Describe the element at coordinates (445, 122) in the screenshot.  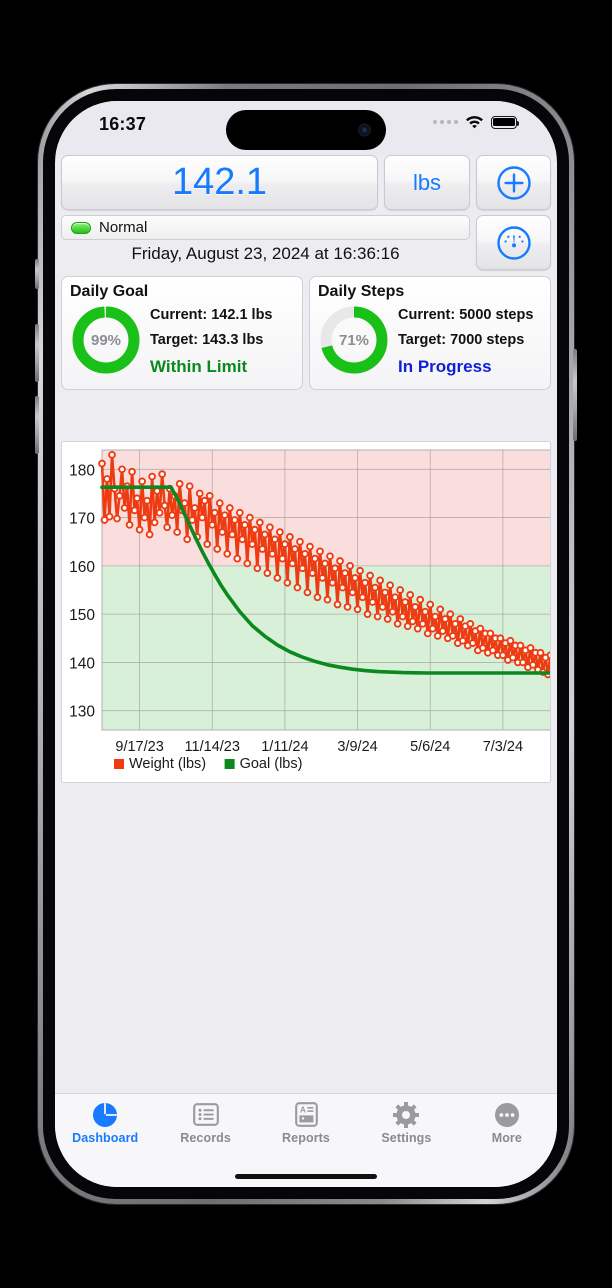
I see `signal-dots-icon` at that location.